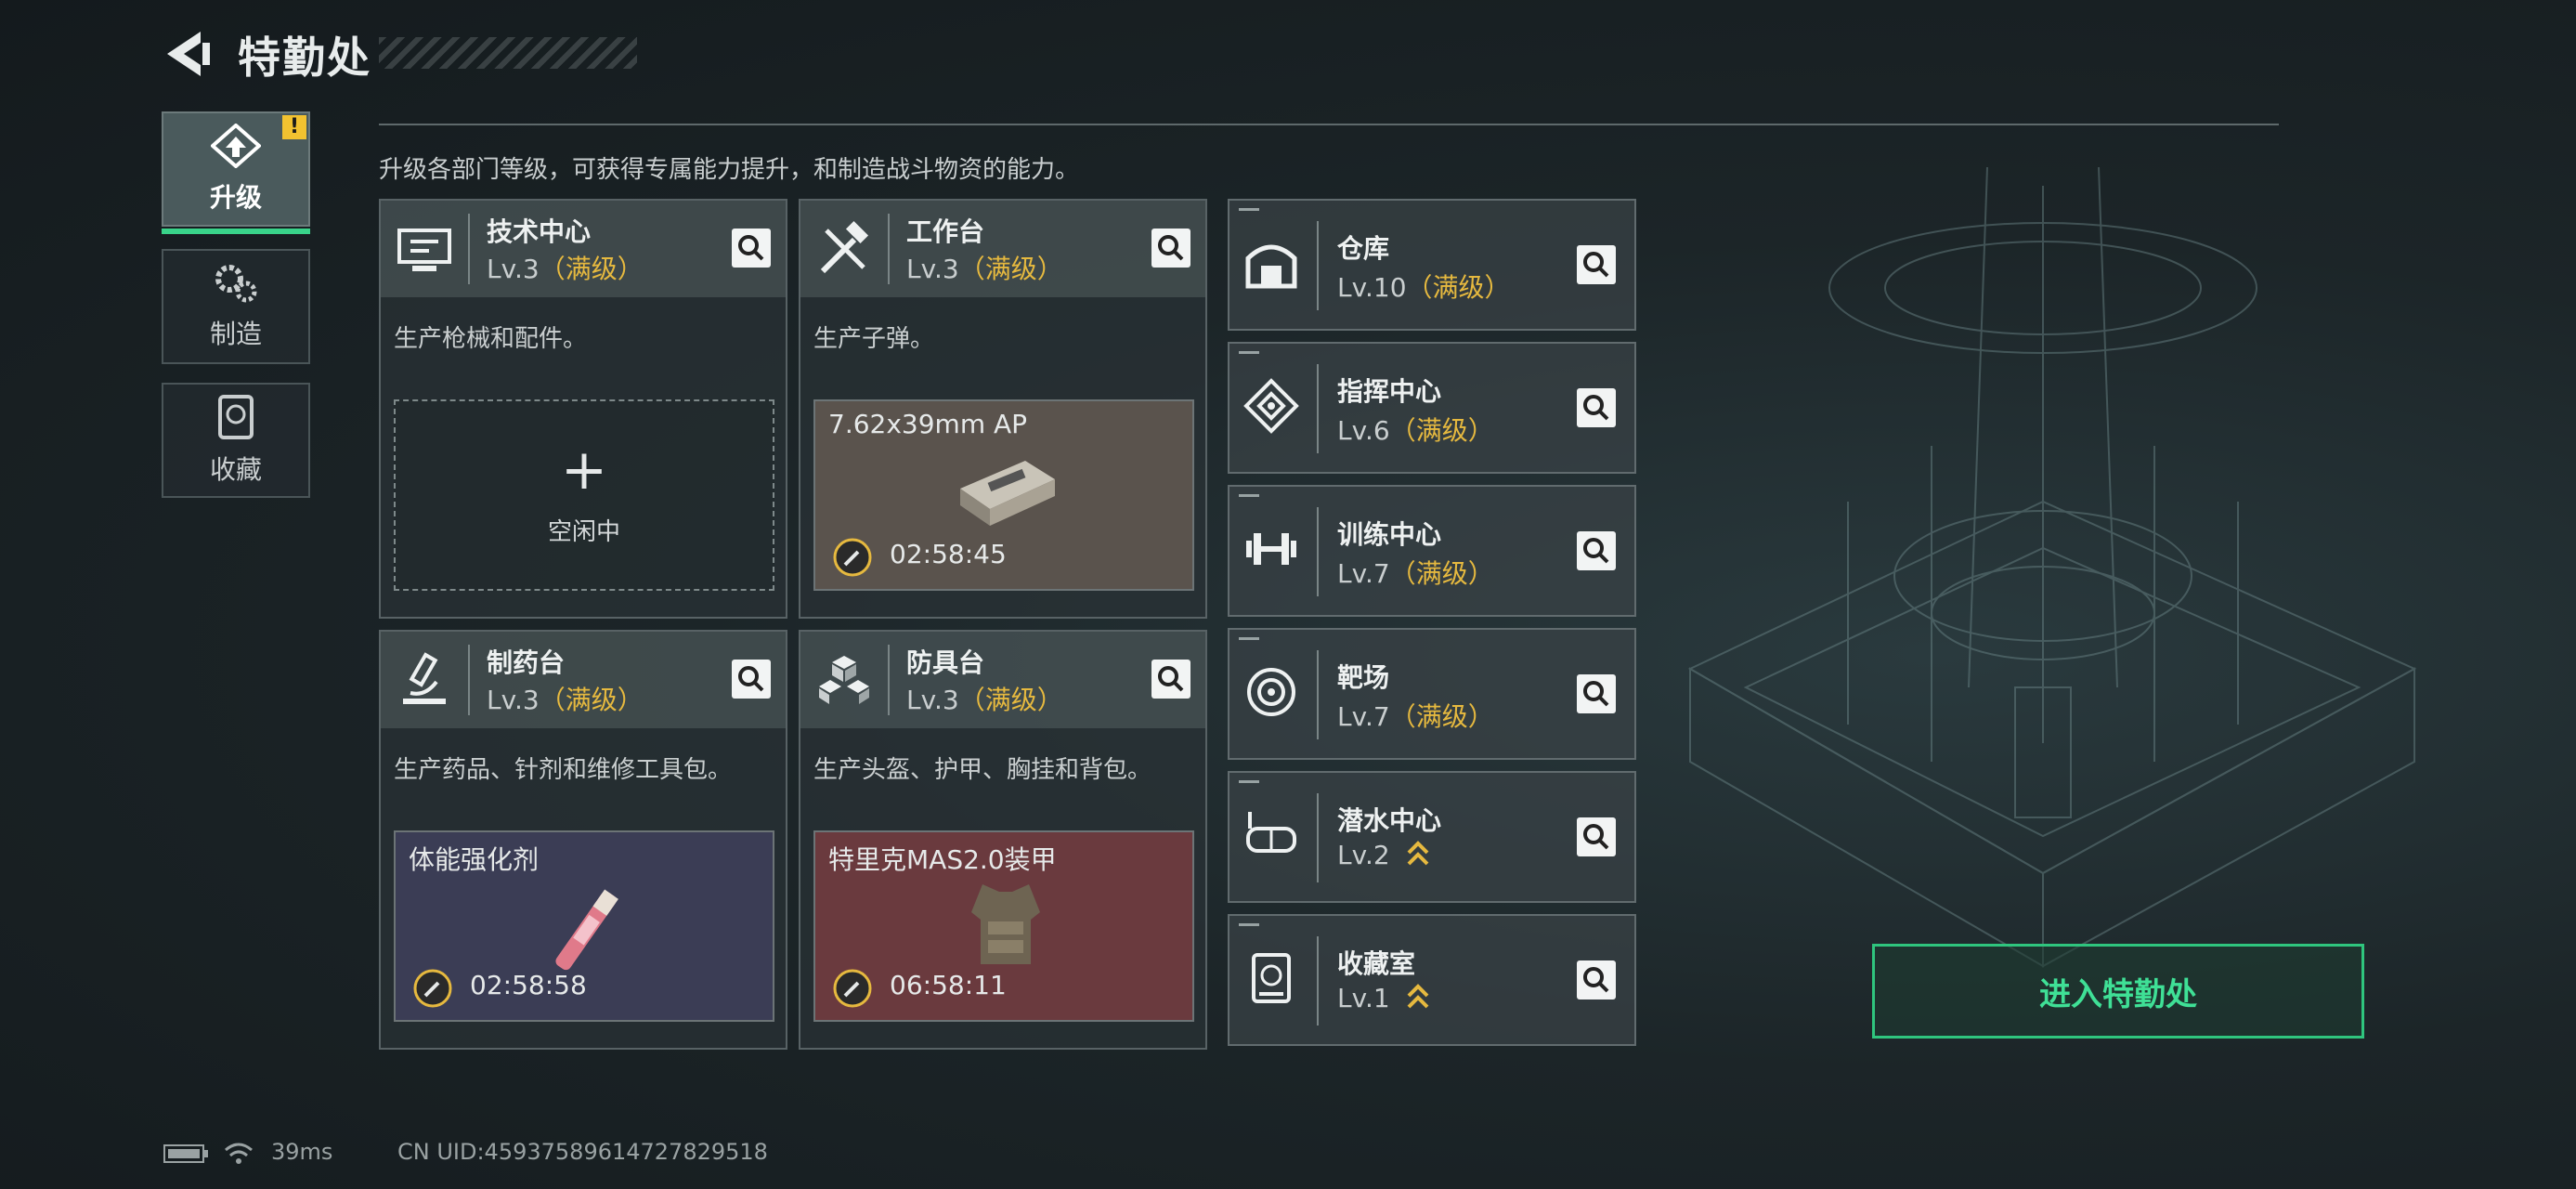  Describe the element at coordinates (236, 441) in the screenshot. I see `tab-collection: 收藏` at that location.